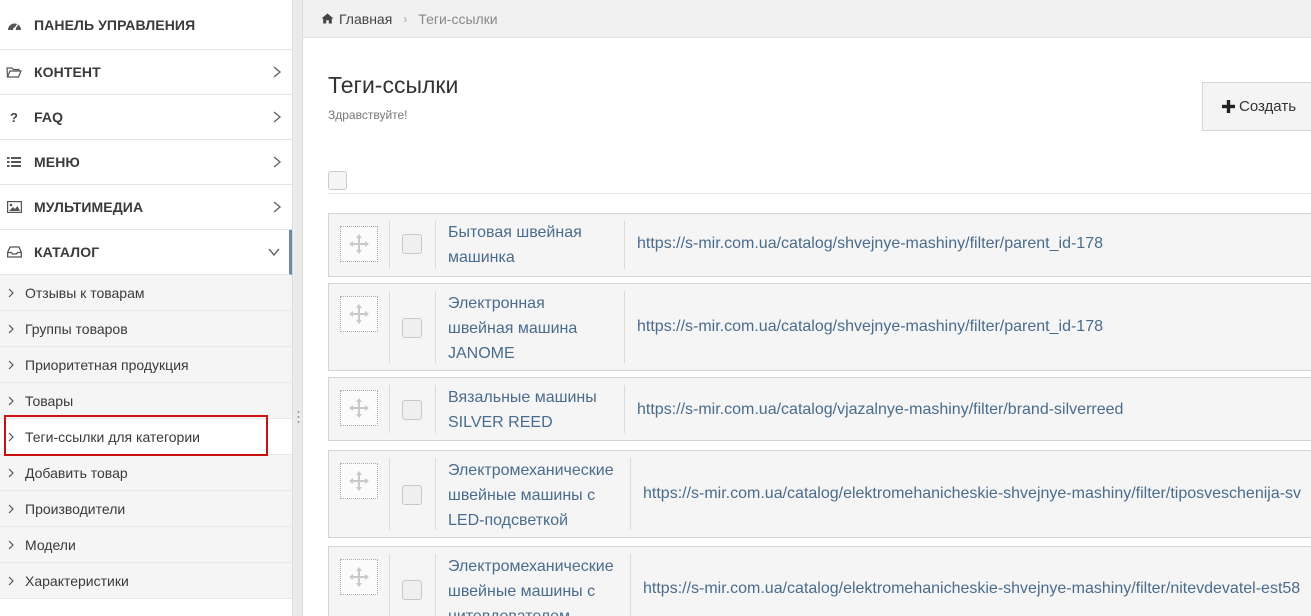 This screenshot has width=1311, height=616. Describe the element at coordinates (14, 207) in the screenshot. I see `image-icon` at that location.